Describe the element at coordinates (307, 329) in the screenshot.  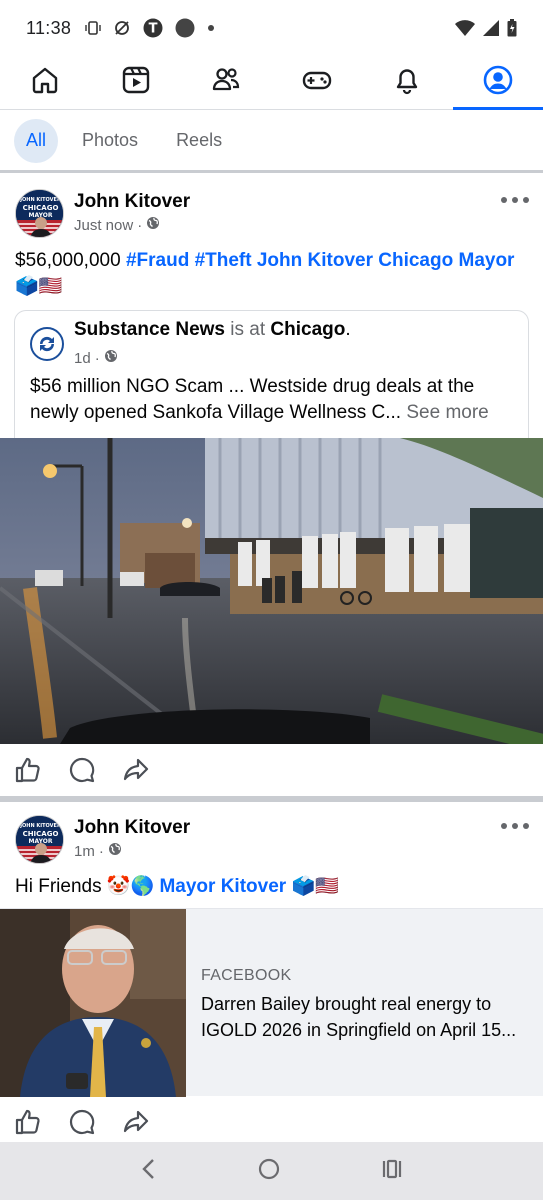
I see `shared-location: Chicago` at that location.